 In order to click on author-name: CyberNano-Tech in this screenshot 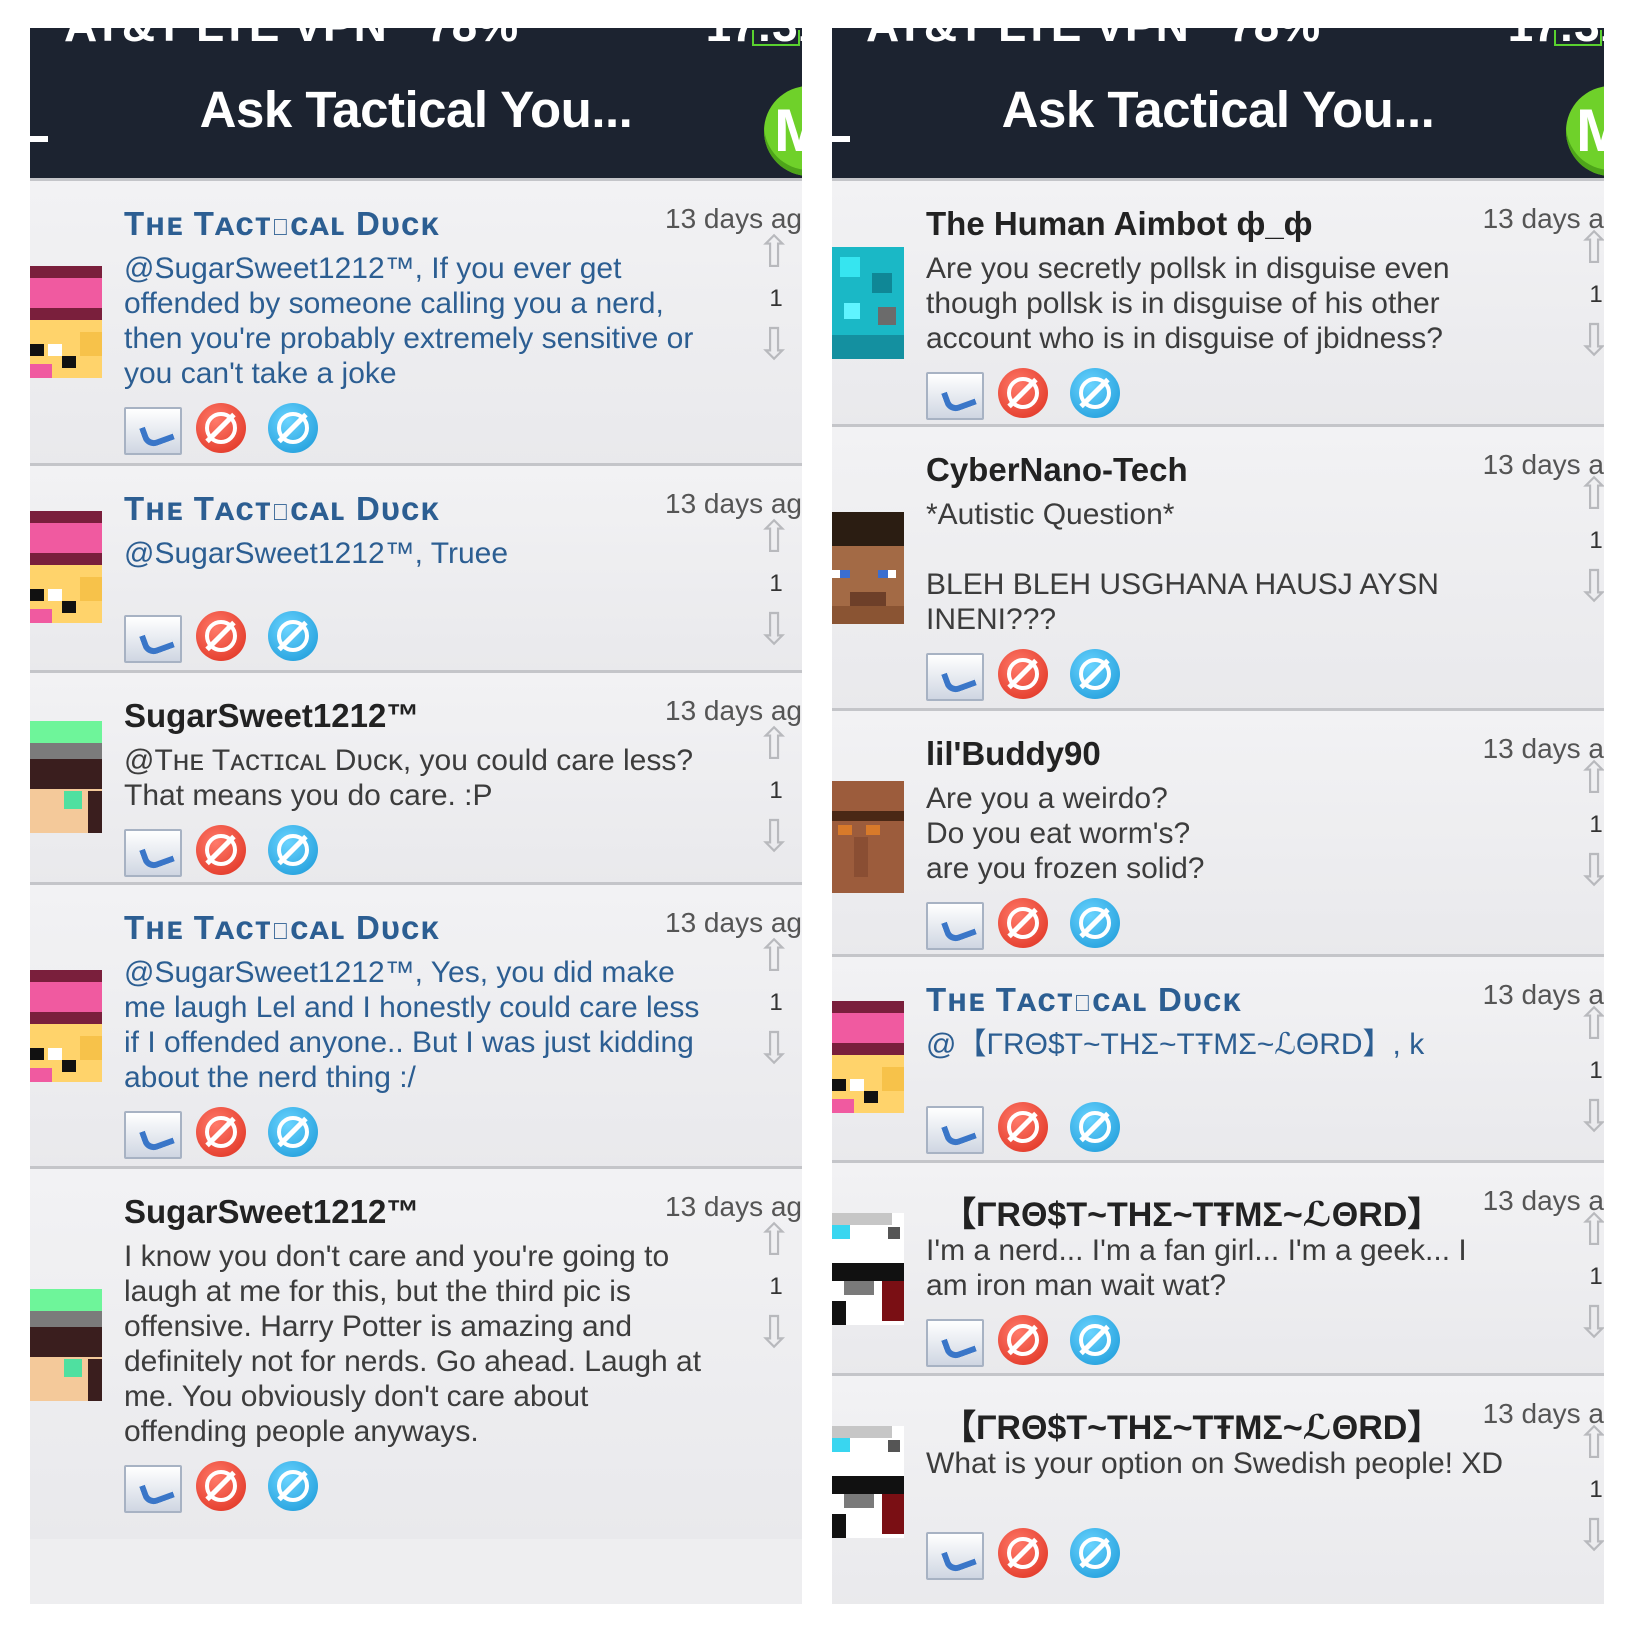, I will do `click(1057, 470)`.